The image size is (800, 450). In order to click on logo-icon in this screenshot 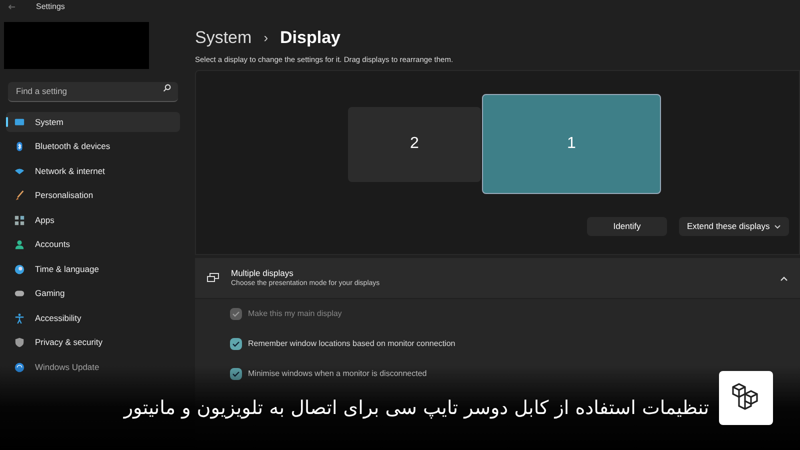, I will do `click(746, 397)`.